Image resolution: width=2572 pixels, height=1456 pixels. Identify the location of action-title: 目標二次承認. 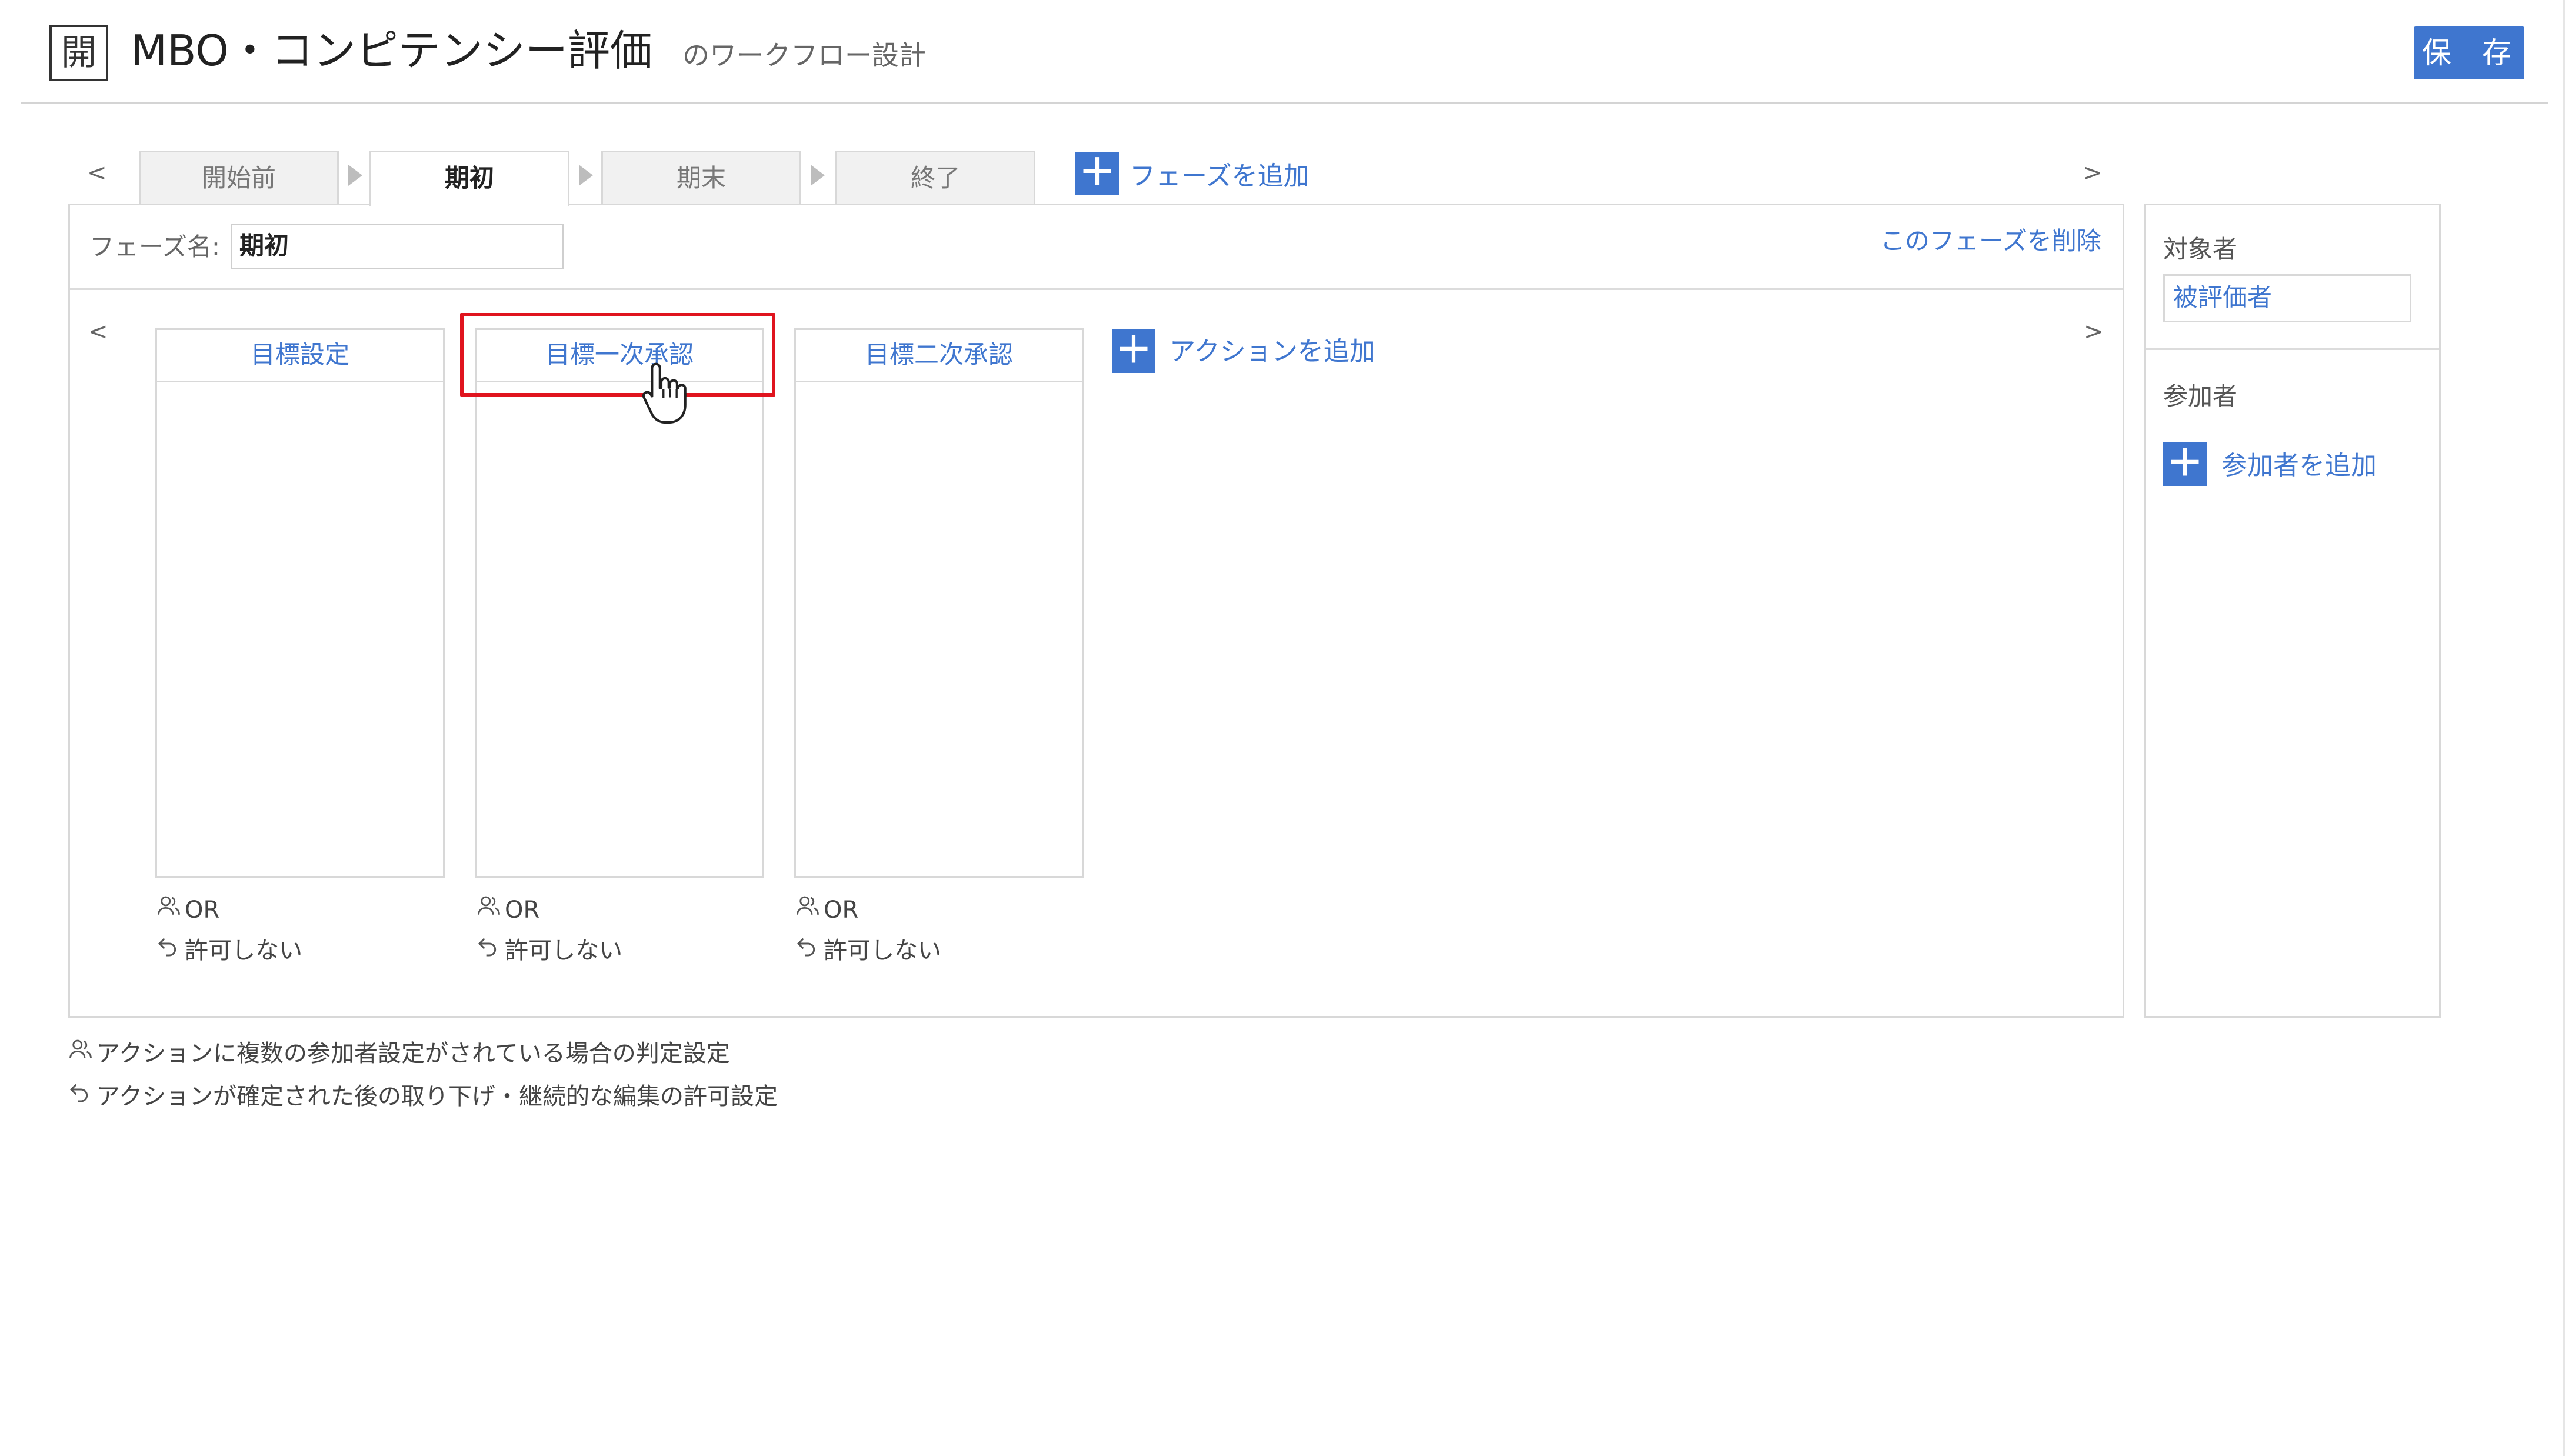
(939, 355).